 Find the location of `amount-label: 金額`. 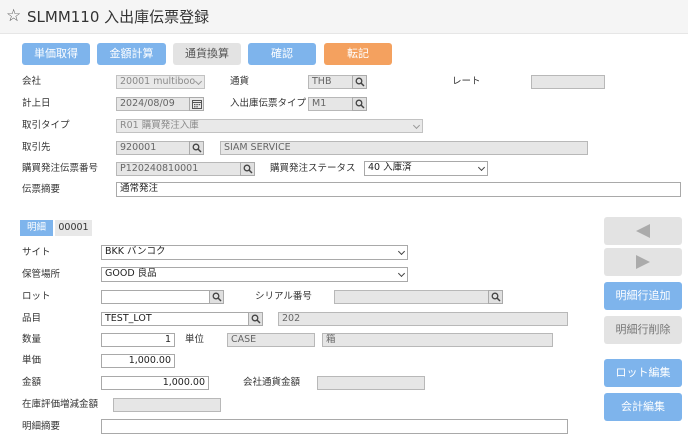

amount-label: 金額 is located at coordinates (32, 382).